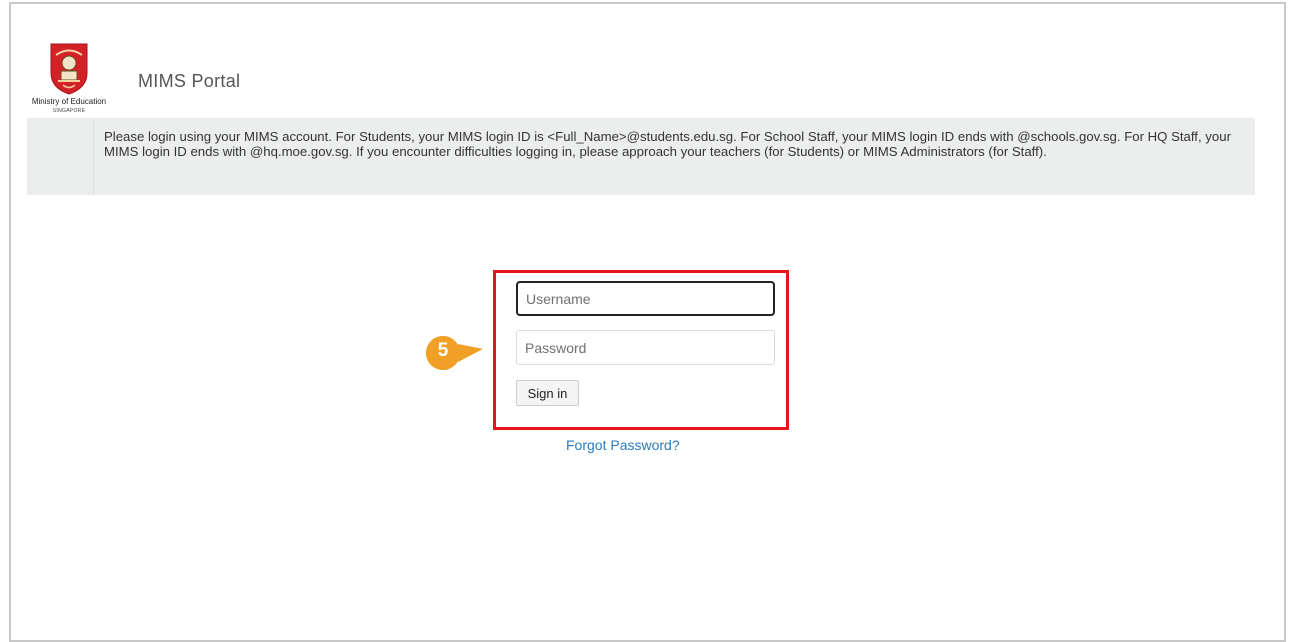  Describe the element at coordinates (69, 111) in the screenshot. I see `logo-country-text: SINGAPORE` at that location.